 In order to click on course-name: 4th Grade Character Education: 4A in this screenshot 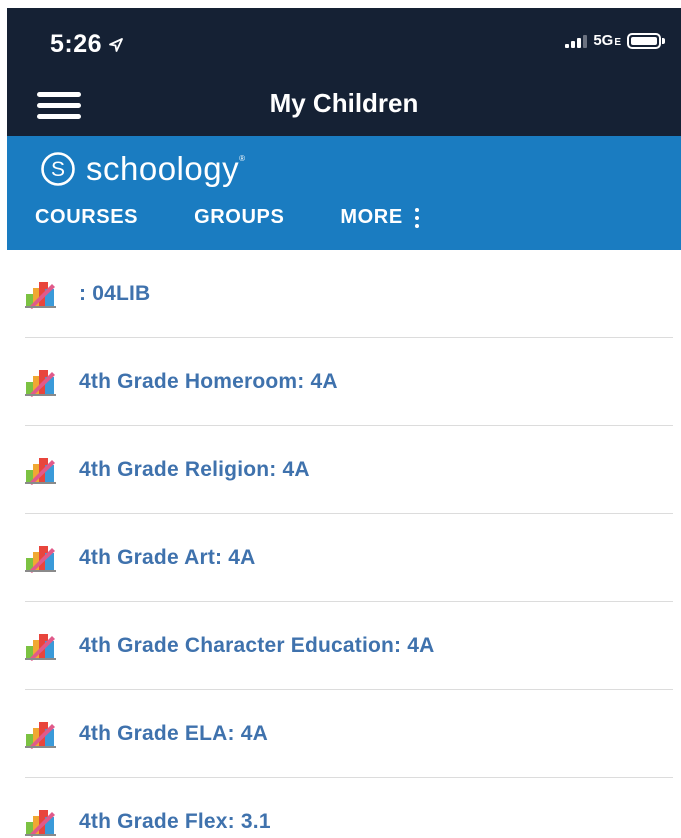, I will do `click(257, 645)`.